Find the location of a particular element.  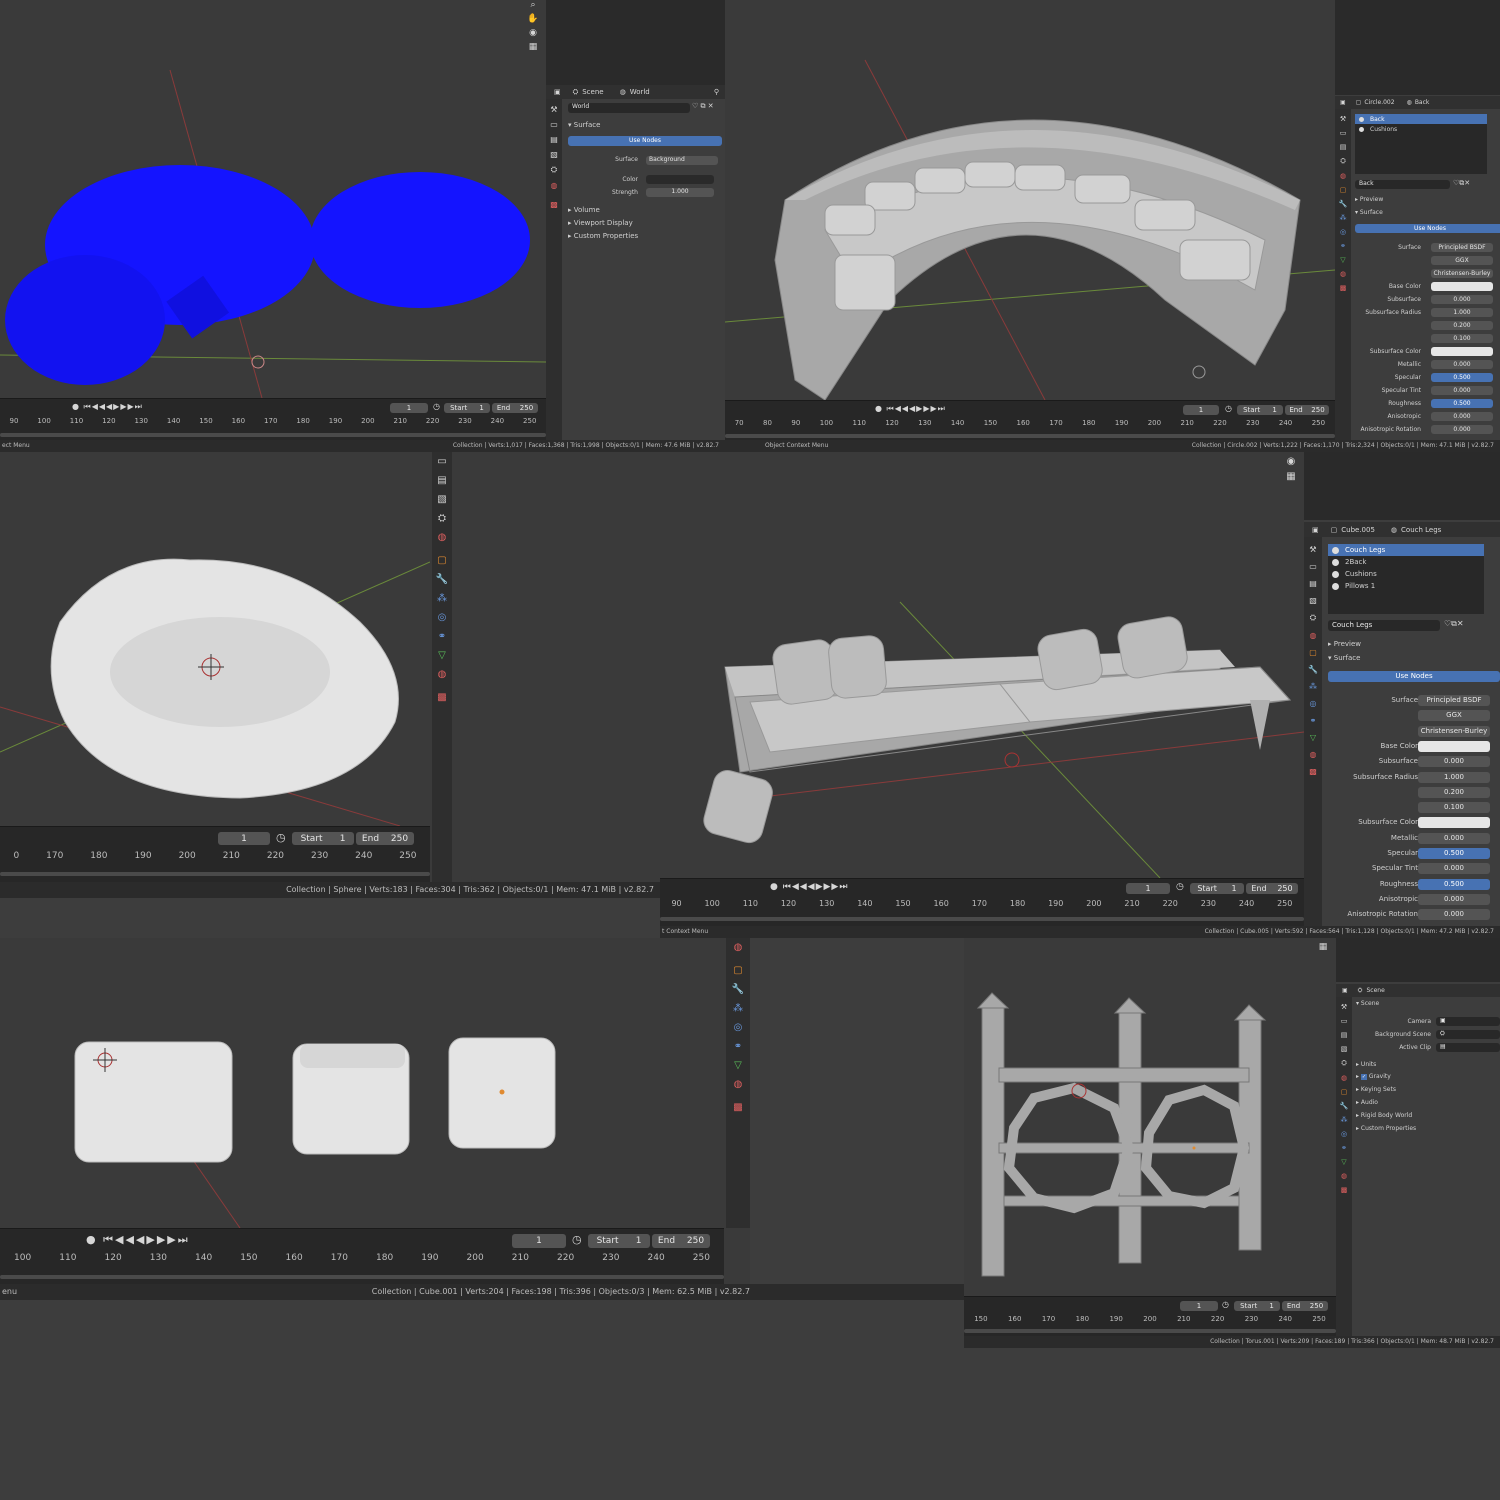

blue-cushion-right is located at coordinates (420, 240).